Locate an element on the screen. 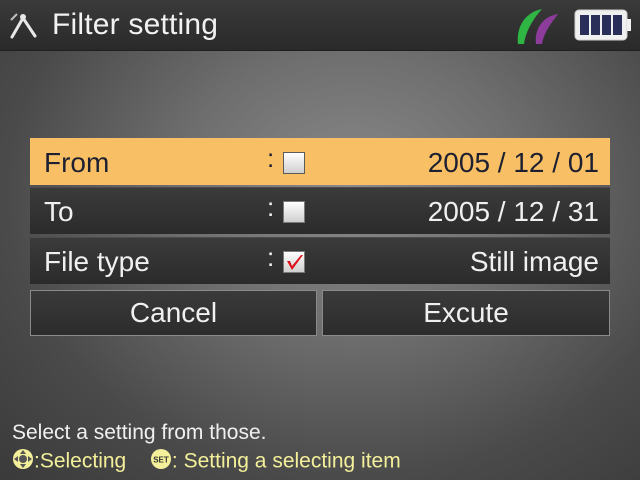 The image size is (640, 480). filter-row-from: From : 2005 / 12 / 01 is located at coordinates (320, 161).